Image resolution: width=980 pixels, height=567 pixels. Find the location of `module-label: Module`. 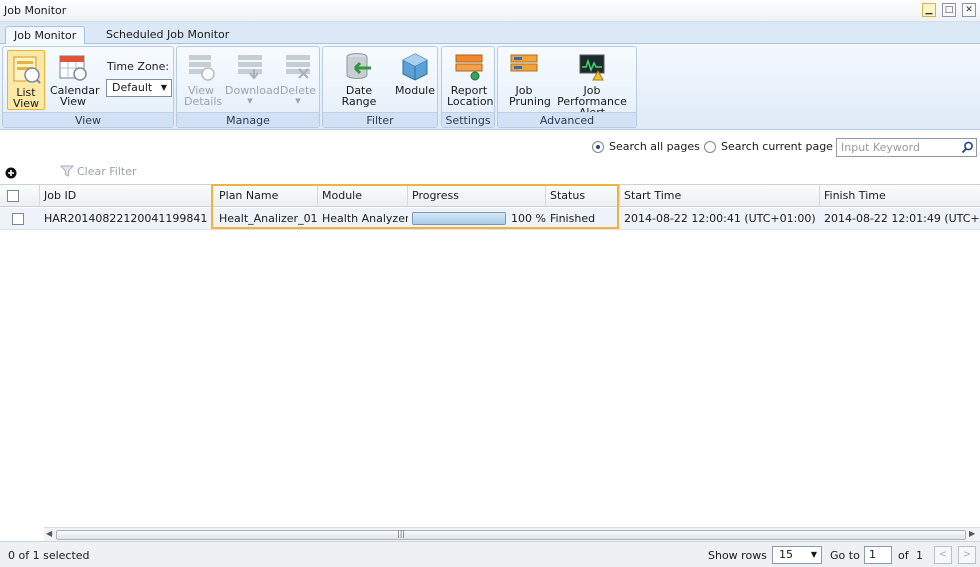

module-label: Module is located at coordinates (415, 90).